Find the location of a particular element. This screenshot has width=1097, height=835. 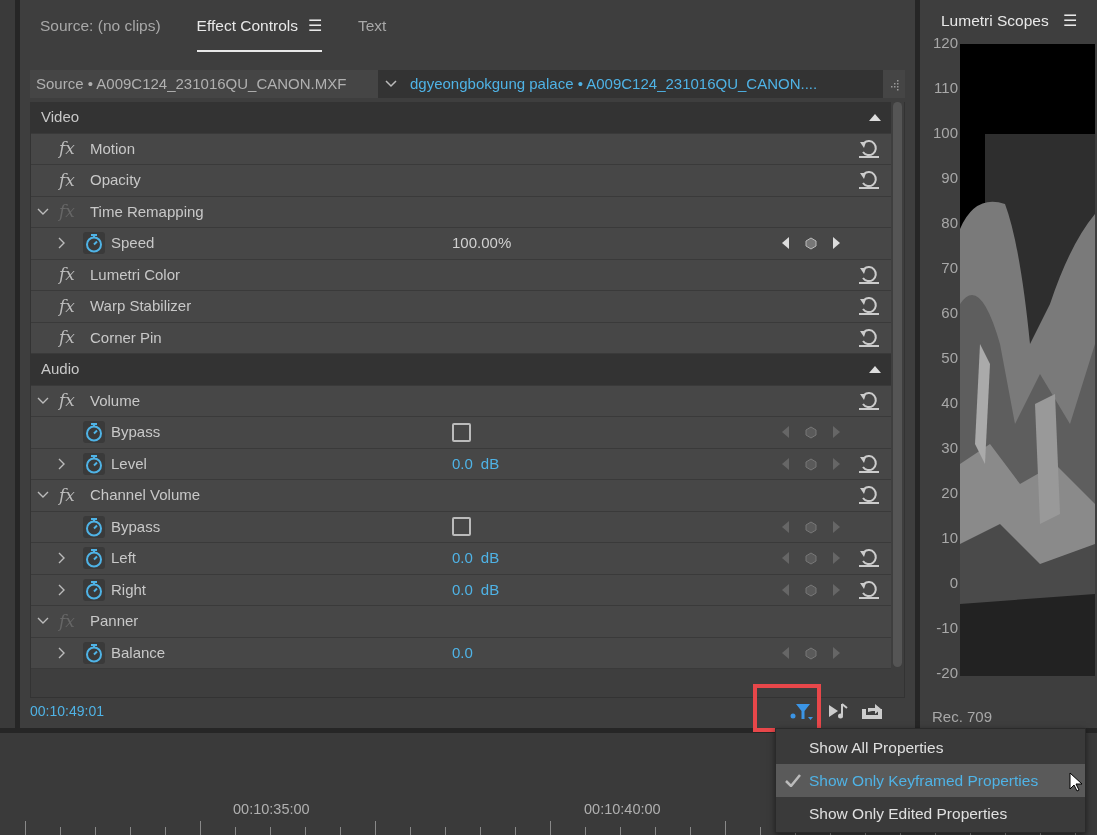

scale-label: 90 is located at coordinates (949, 177).